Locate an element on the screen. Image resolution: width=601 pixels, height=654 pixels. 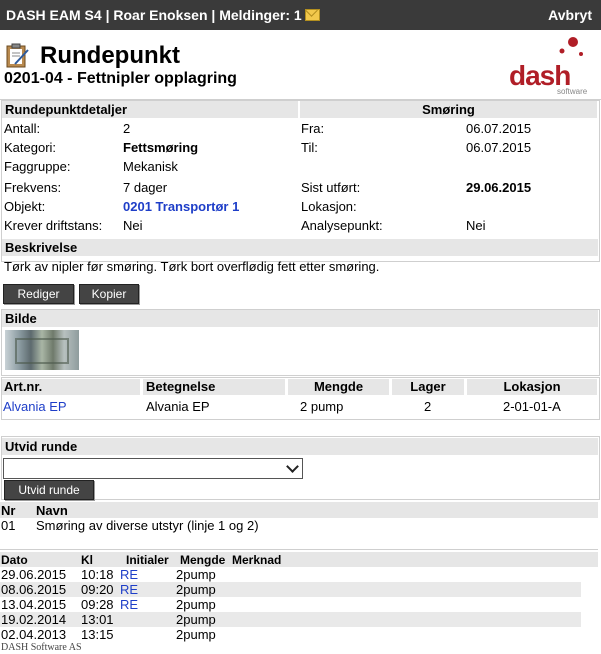
history-time: 09:28 is located at coordinates (97, 604).